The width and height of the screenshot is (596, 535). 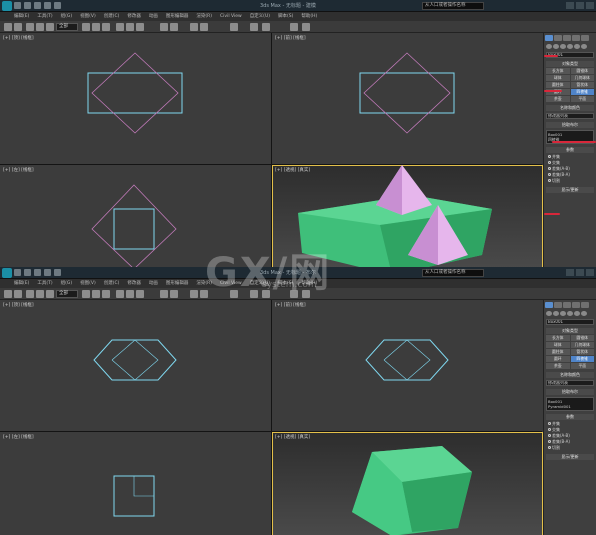 I want to click on viewport-top: [+] [顶] [线框], so click(x=135, y=98).